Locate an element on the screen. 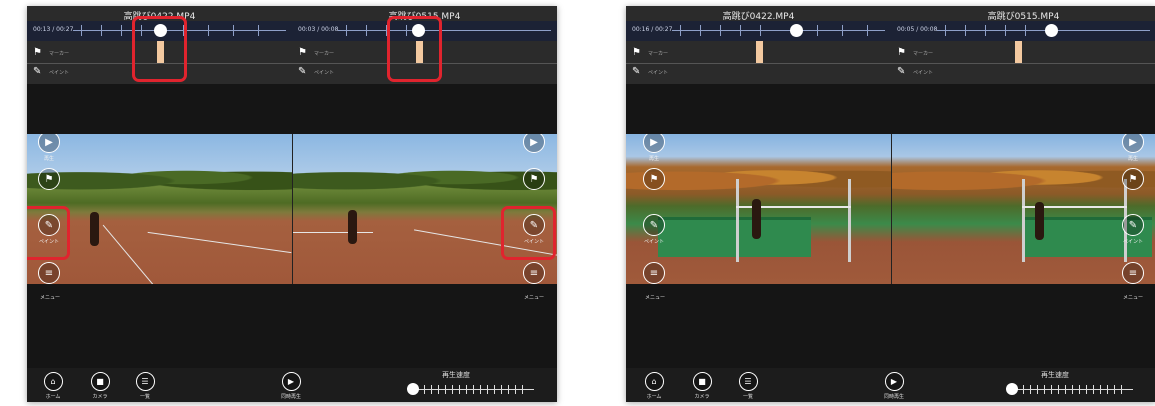 The height and width of the screenshot is (406, 1155). right-play-button: ▶ is located at coordinates (534, 143).